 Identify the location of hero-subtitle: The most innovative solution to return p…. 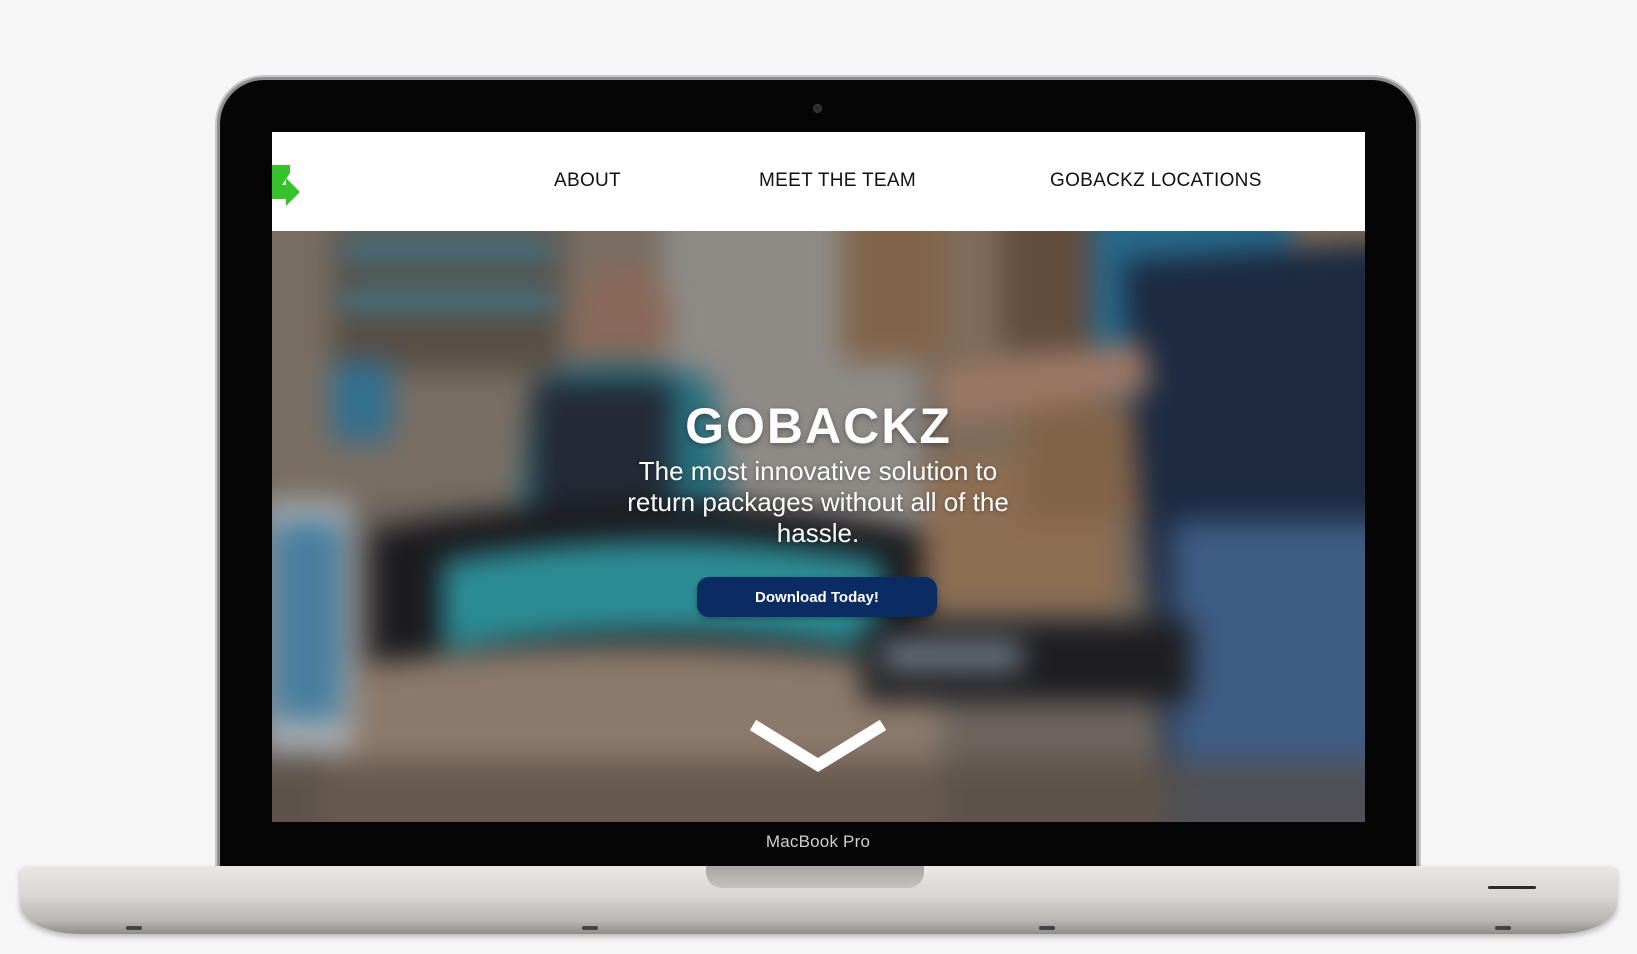
(818, 502).